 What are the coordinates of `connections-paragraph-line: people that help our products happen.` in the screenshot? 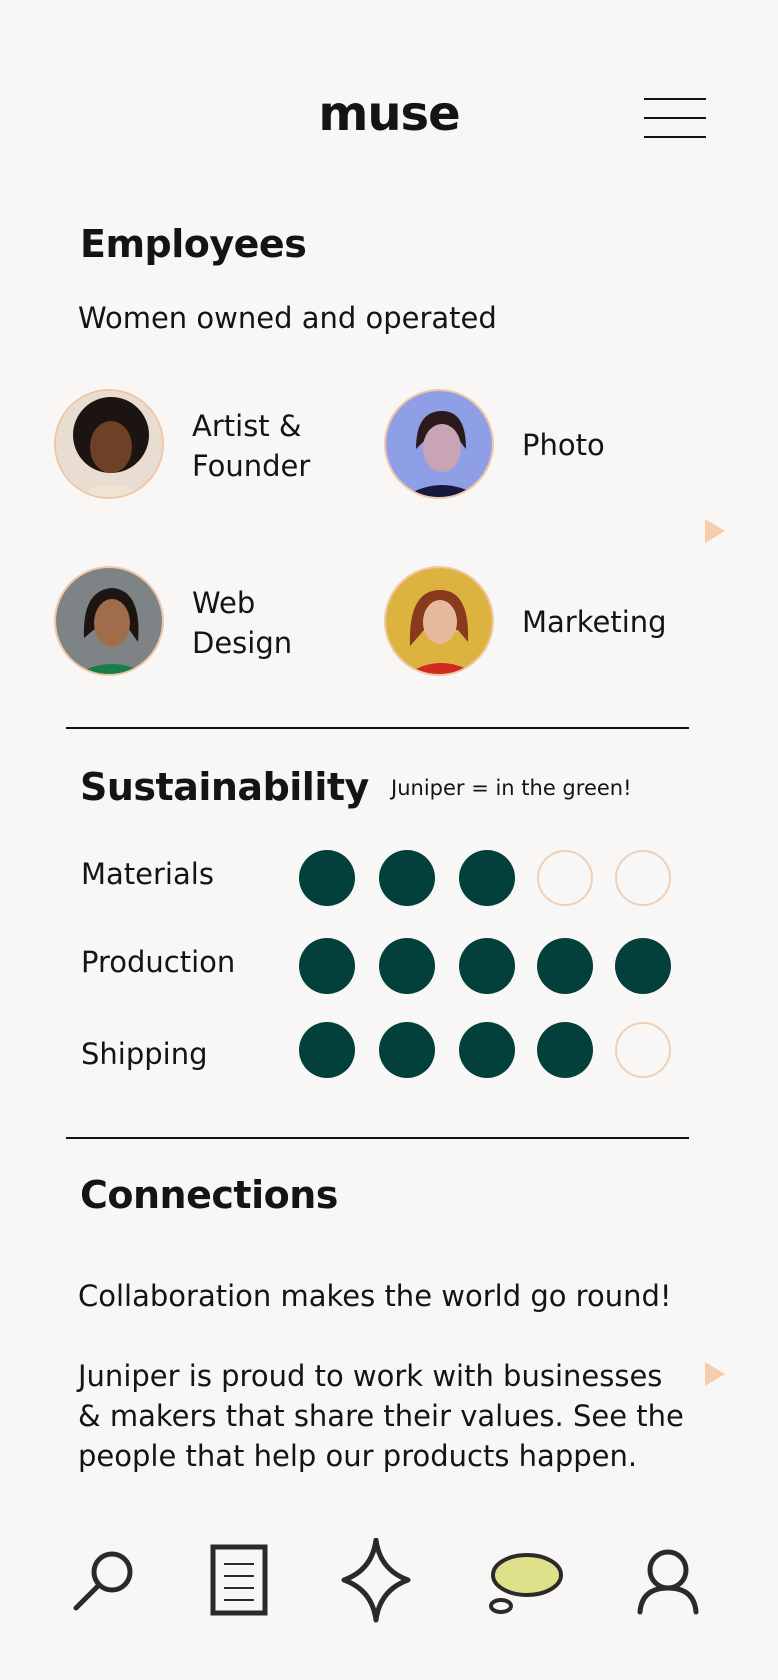 It's located at (358, 1456).